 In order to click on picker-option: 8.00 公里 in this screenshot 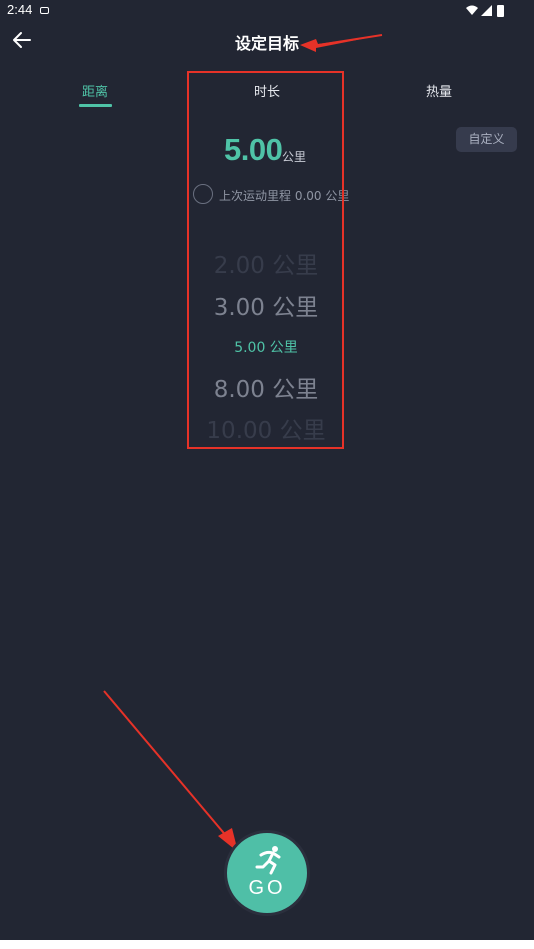, I will do `click(266, 387)`.